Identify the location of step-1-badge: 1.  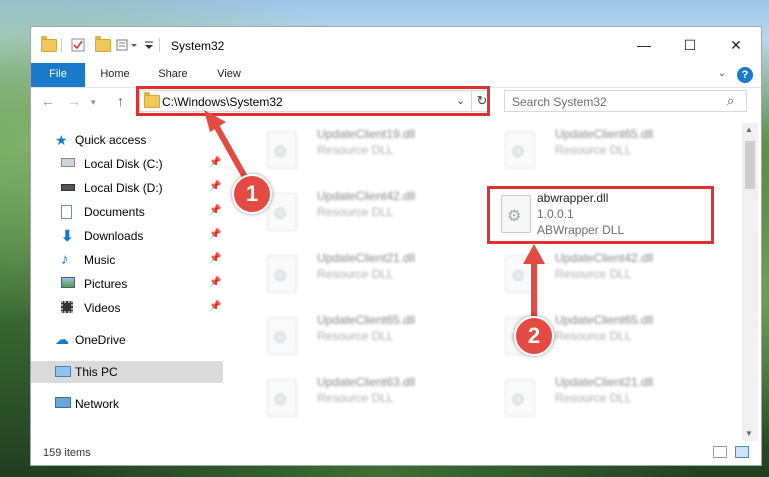
(252, 194).